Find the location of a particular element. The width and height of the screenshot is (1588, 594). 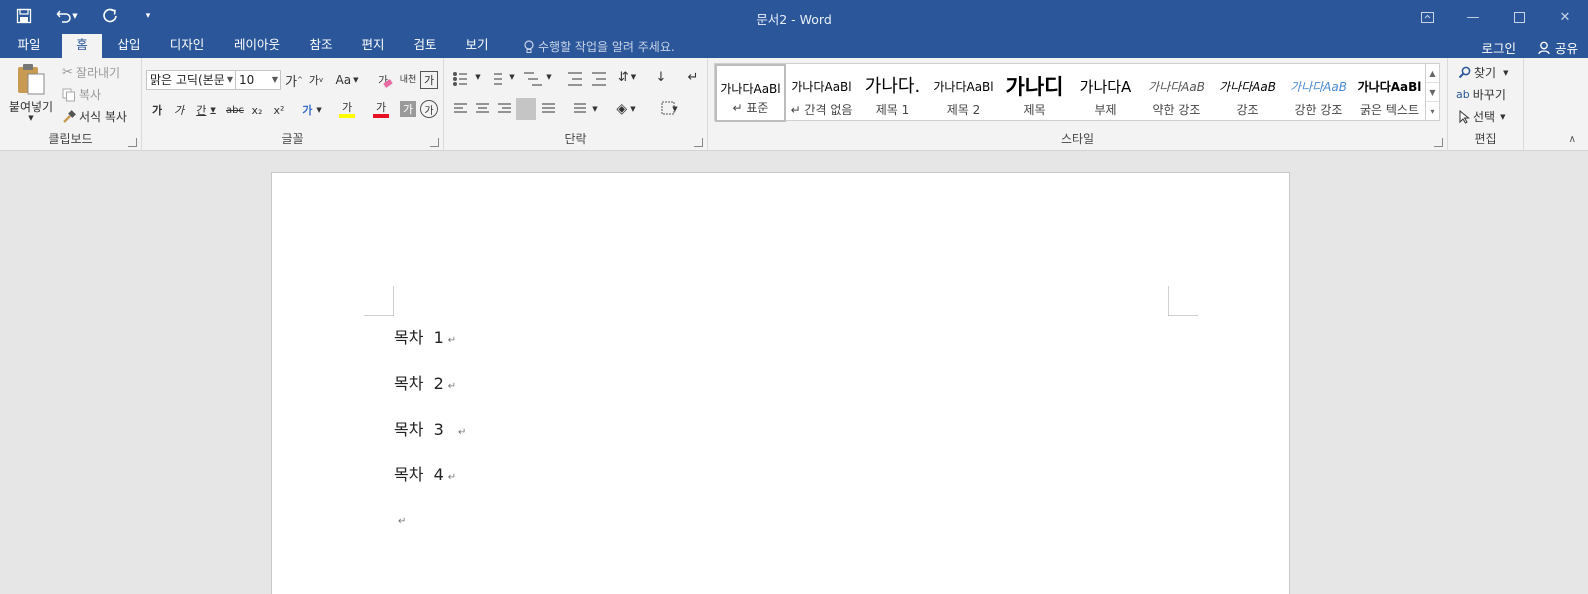

line-spacing-button: ▼ is located at coordinates (583, 109).